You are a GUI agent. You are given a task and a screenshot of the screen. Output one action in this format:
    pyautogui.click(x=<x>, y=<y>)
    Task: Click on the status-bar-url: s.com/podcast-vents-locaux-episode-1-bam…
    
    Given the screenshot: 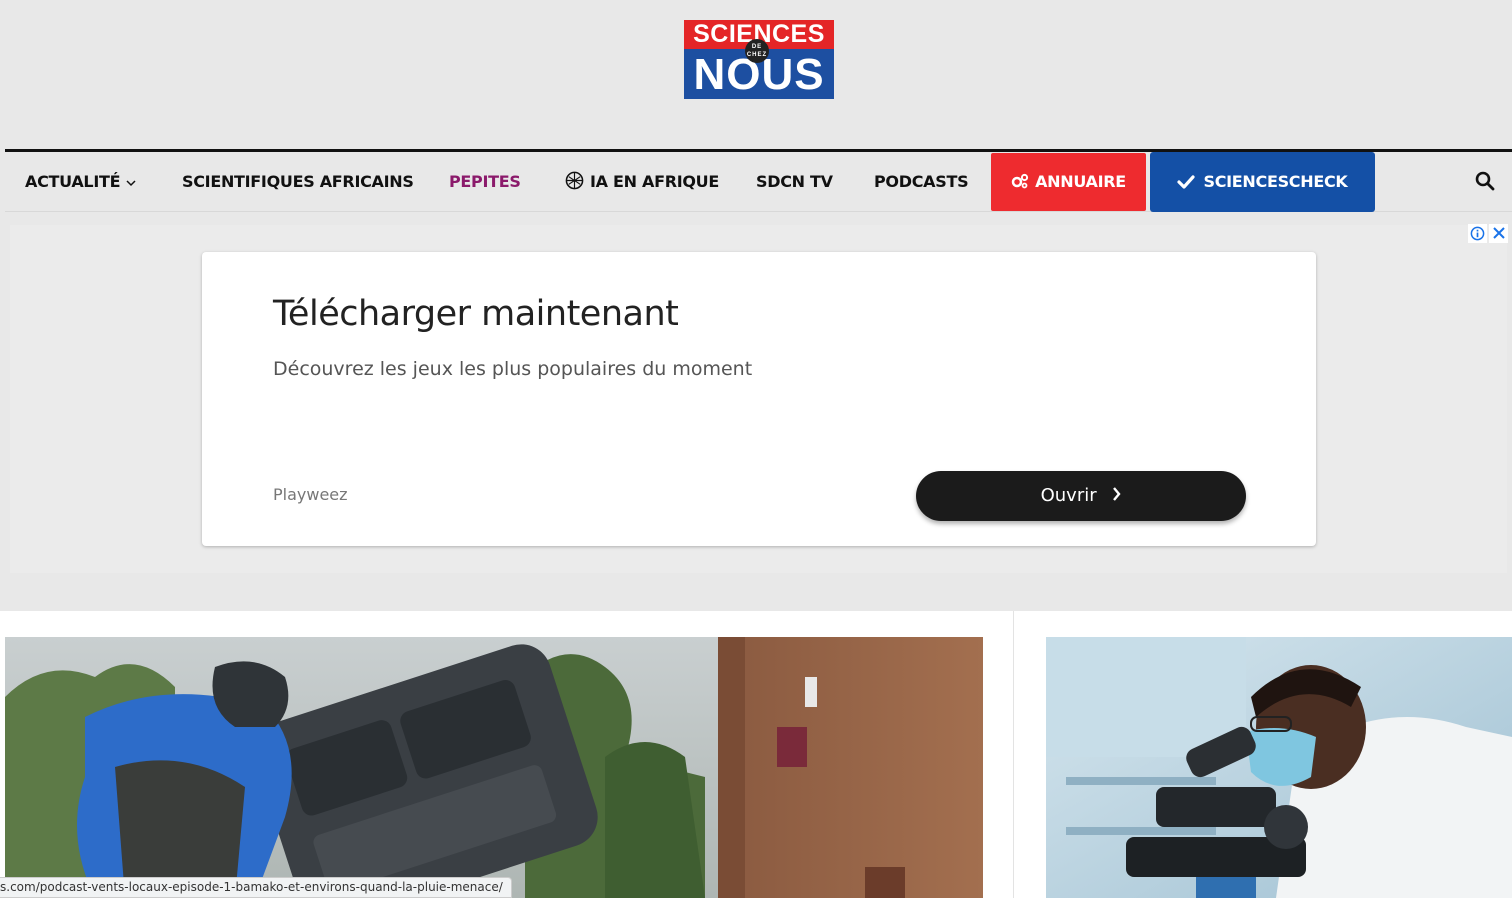 What is the action you would take?
    pyautogui.click(x=256, y=887)
    